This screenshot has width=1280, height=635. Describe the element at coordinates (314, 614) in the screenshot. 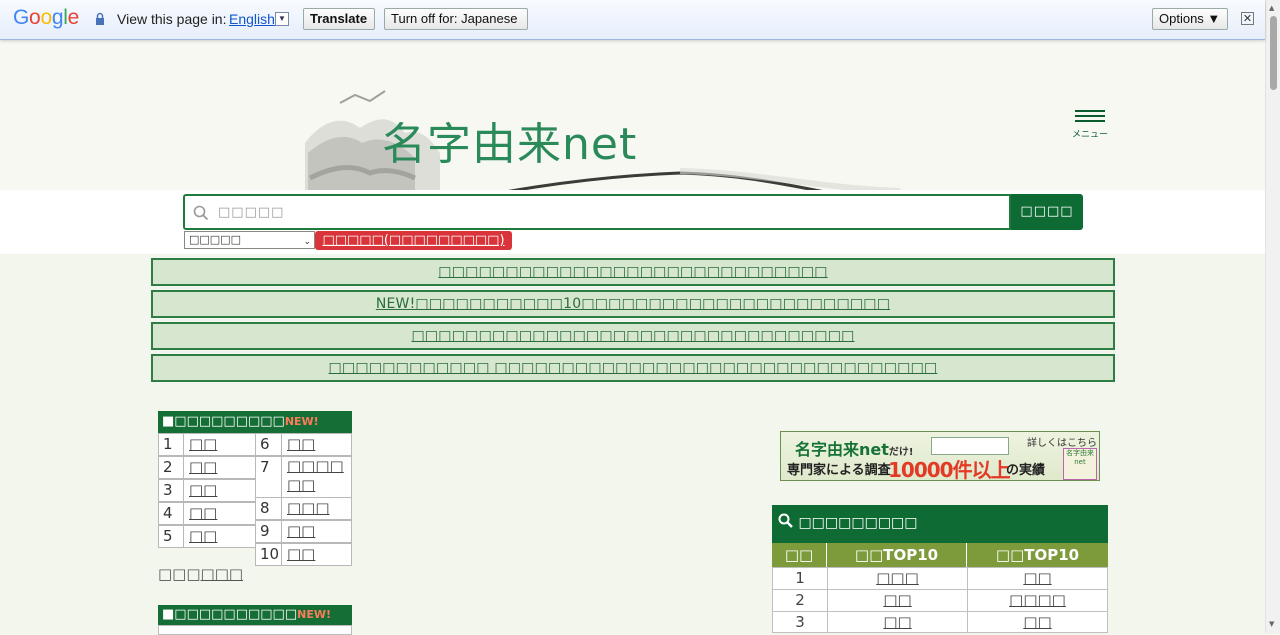

I see `new-badge-2: NEW!` at that location.